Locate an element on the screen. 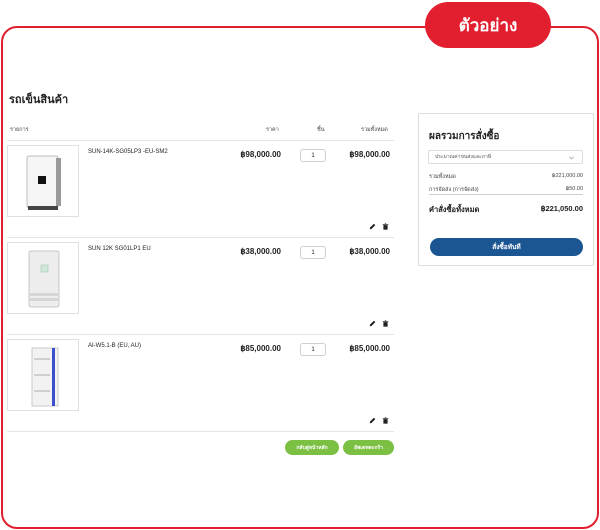 The image size is (600, 530). product-price: ฿85,000.00 is located at coordinates (260, 348).